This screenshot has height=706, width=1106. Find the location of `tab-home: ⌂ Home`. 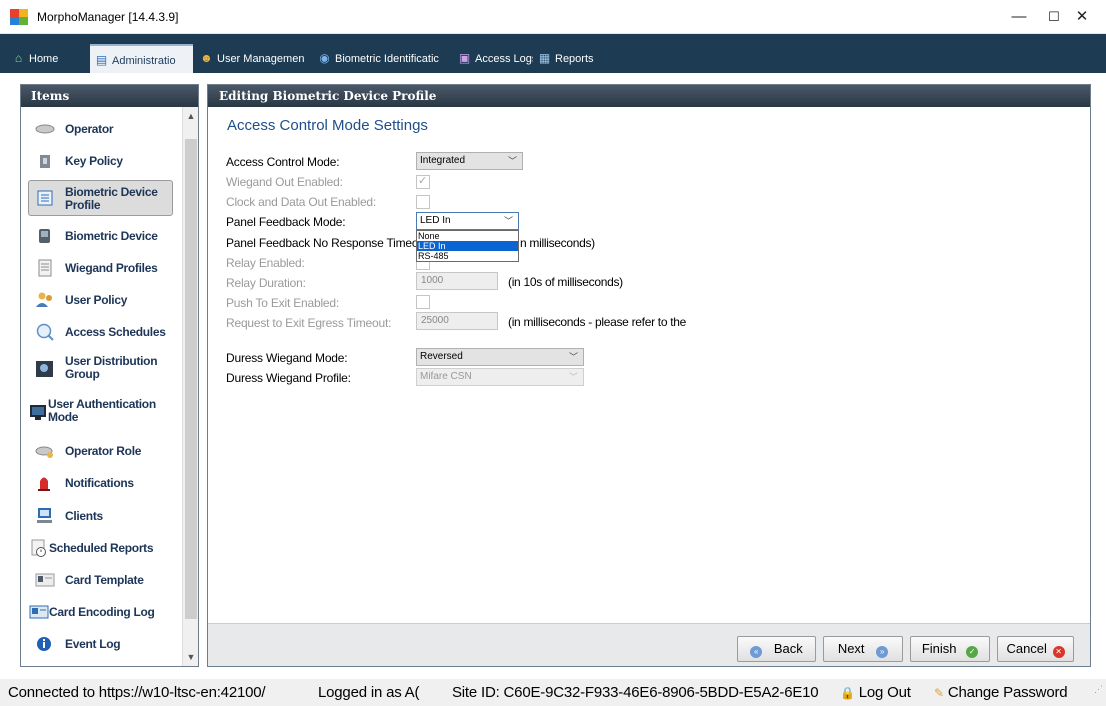

tab-home: ⌂ Home is located at coordinates (48, 58).